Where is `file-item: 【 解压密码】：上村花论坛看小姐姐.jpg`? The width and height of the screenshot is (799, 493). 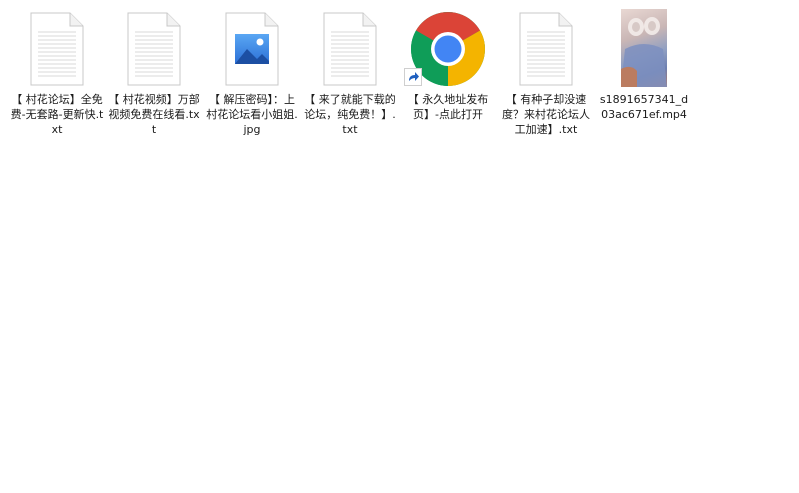 file-item: 【 解压密码】：上村花论坛看小姐姐.jpg is located at coordinates (252, 71).